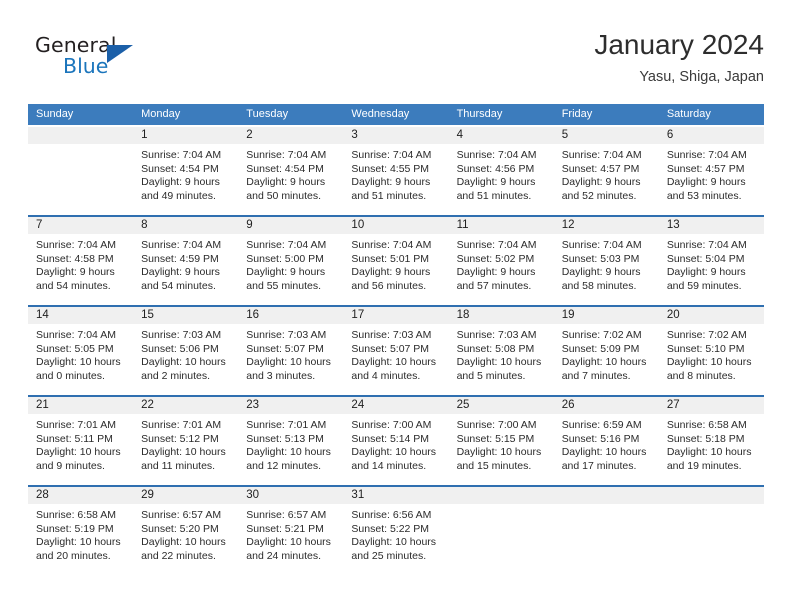 This screenshot has width=792, height=612. Describe the element at coordinates (283, 465) in the screenshot. I see `daylight-text-line2: and 12 minutes.` at that location.